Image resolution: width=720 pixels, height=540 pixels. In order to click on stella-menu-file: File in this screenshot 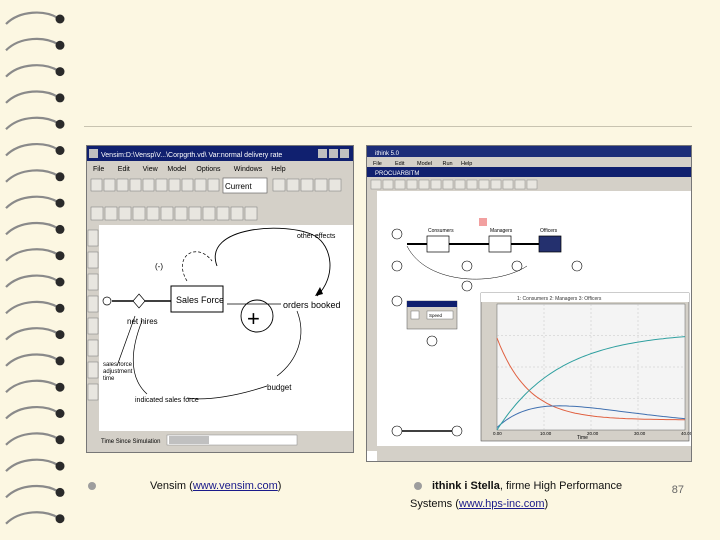, I will do `click(377, 164)`.